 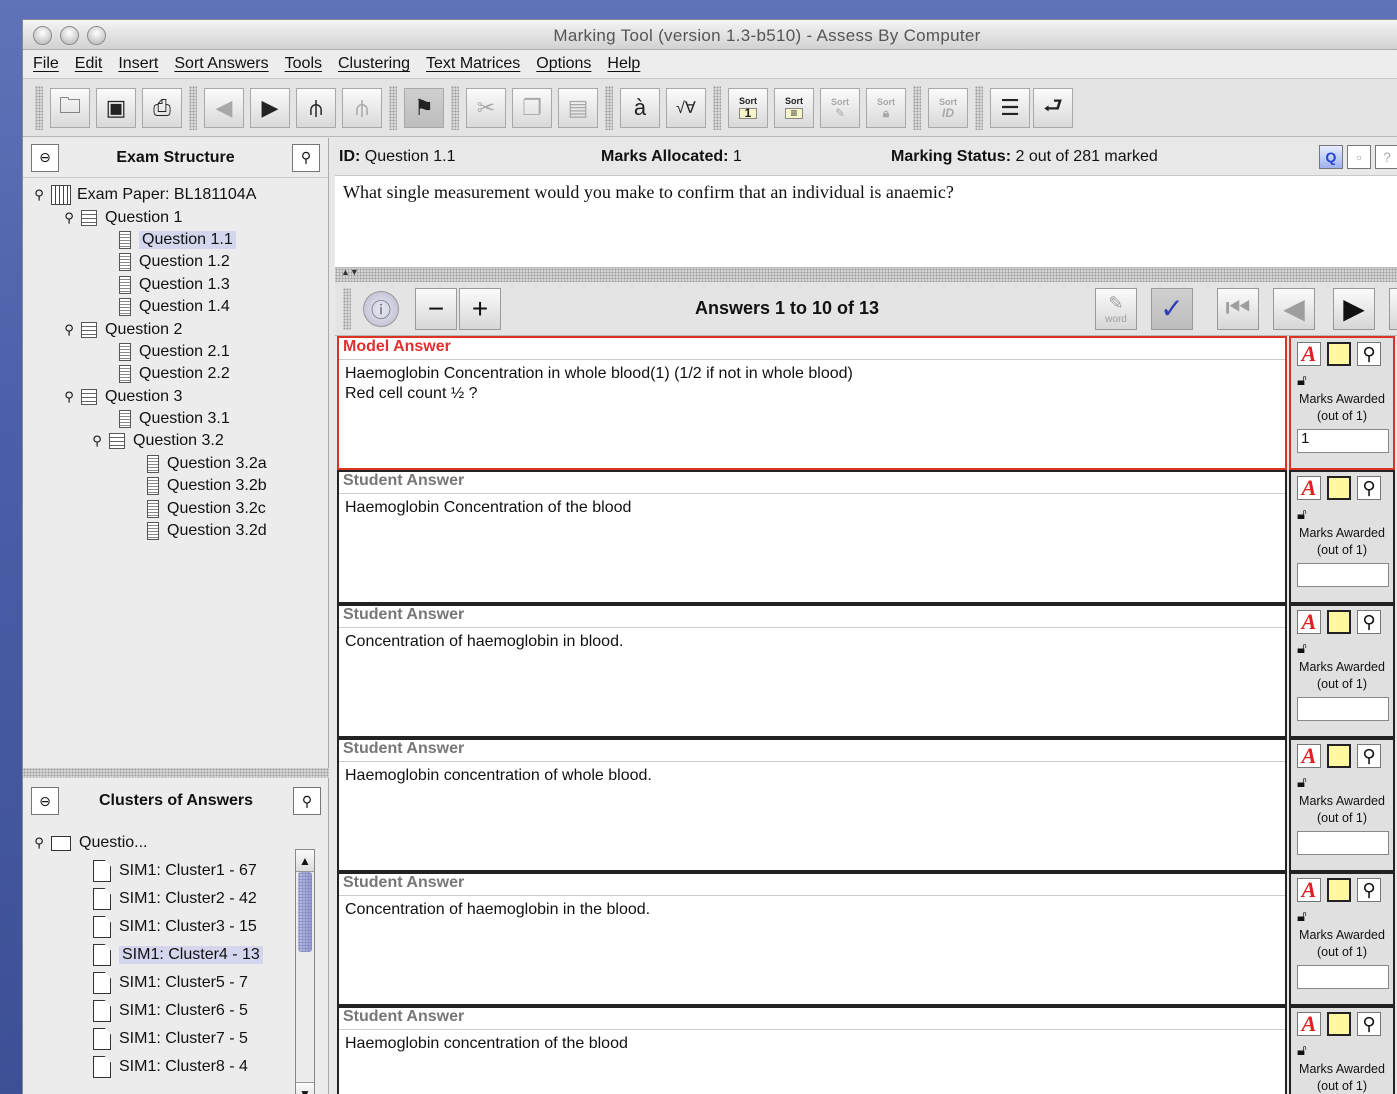 What do you see at coordinates (307, 801) in the screenshot?
I see `expand-clusters-button: ⚲` at bounding box center [307, 801].